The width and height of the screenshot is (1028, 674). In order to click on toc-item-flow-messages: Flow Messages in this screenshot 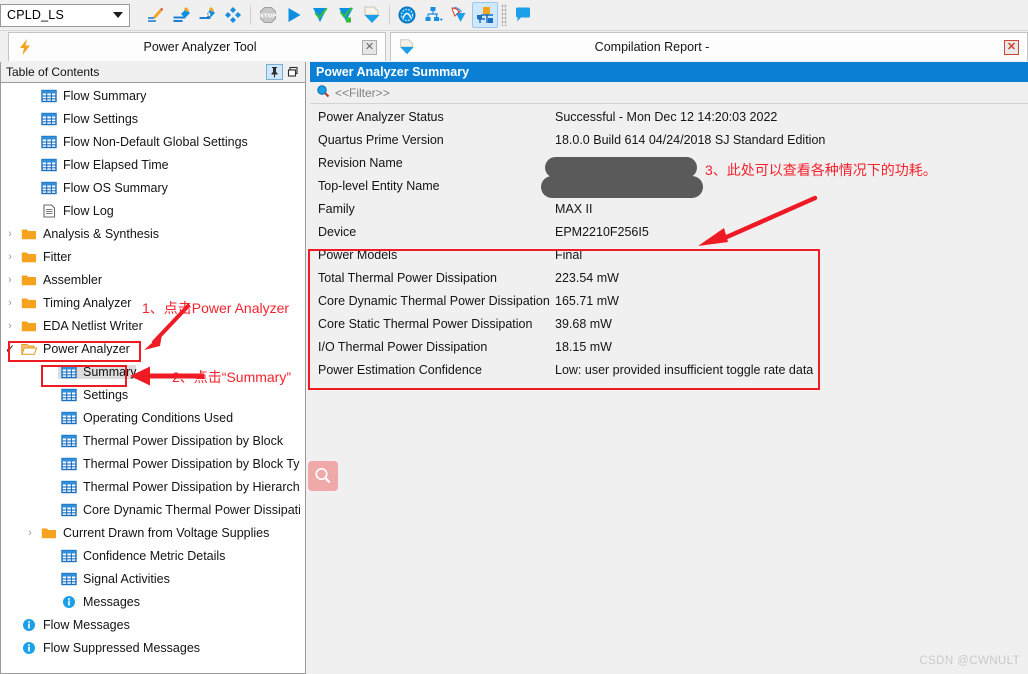, I will do `click(151, 624)`.